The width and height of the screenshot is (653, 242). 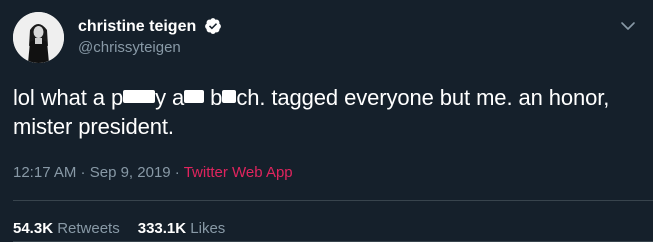 I want to click on tweet-time: 12:17 AM, so click(x=44, y=172).